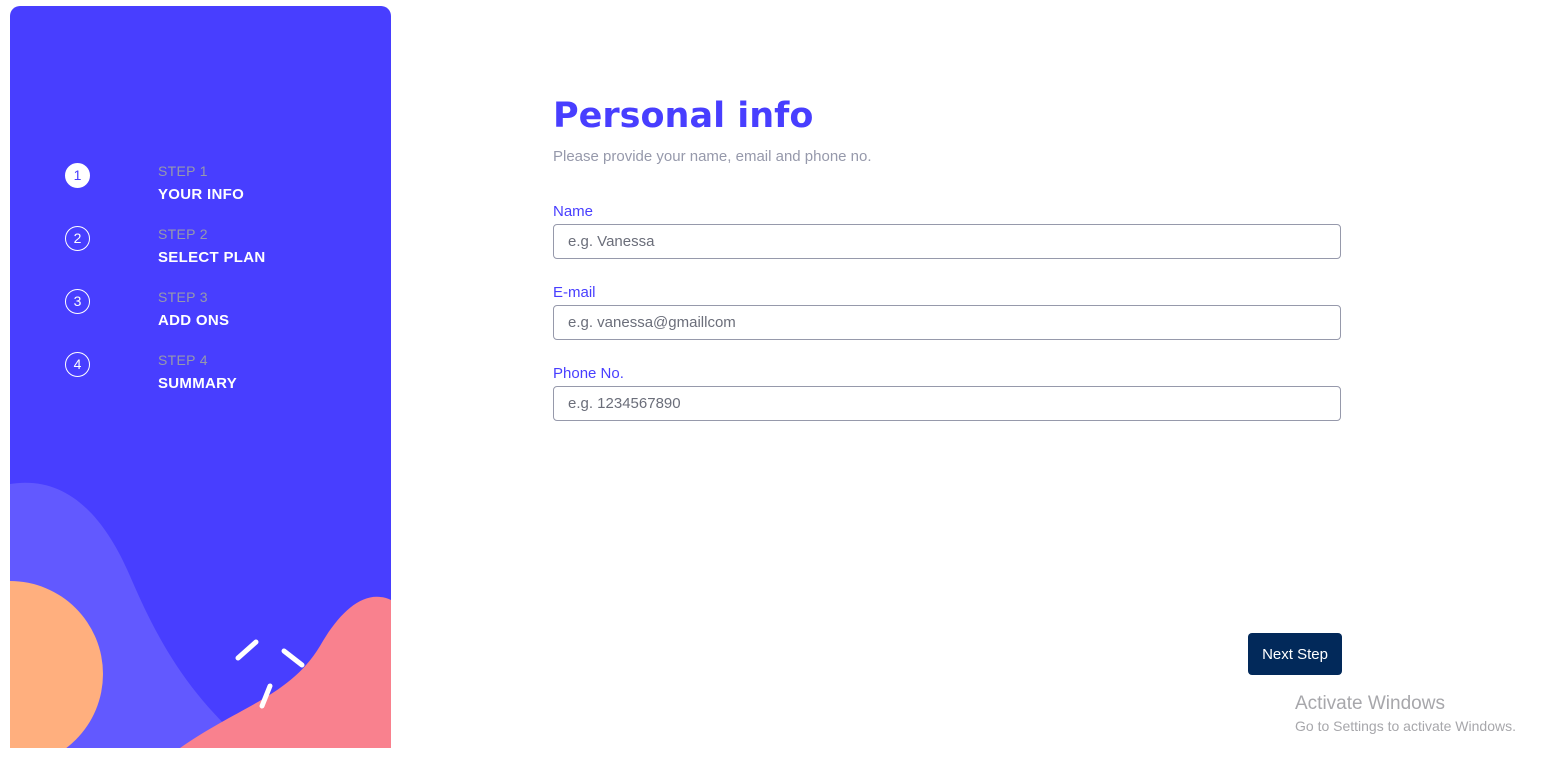 This screenshot has width=1543, height=773. What do you see at coordinates (1295, 654) in the screenshot?
I see `next-step-button: Next Step` at bounding box center [1295, 654].